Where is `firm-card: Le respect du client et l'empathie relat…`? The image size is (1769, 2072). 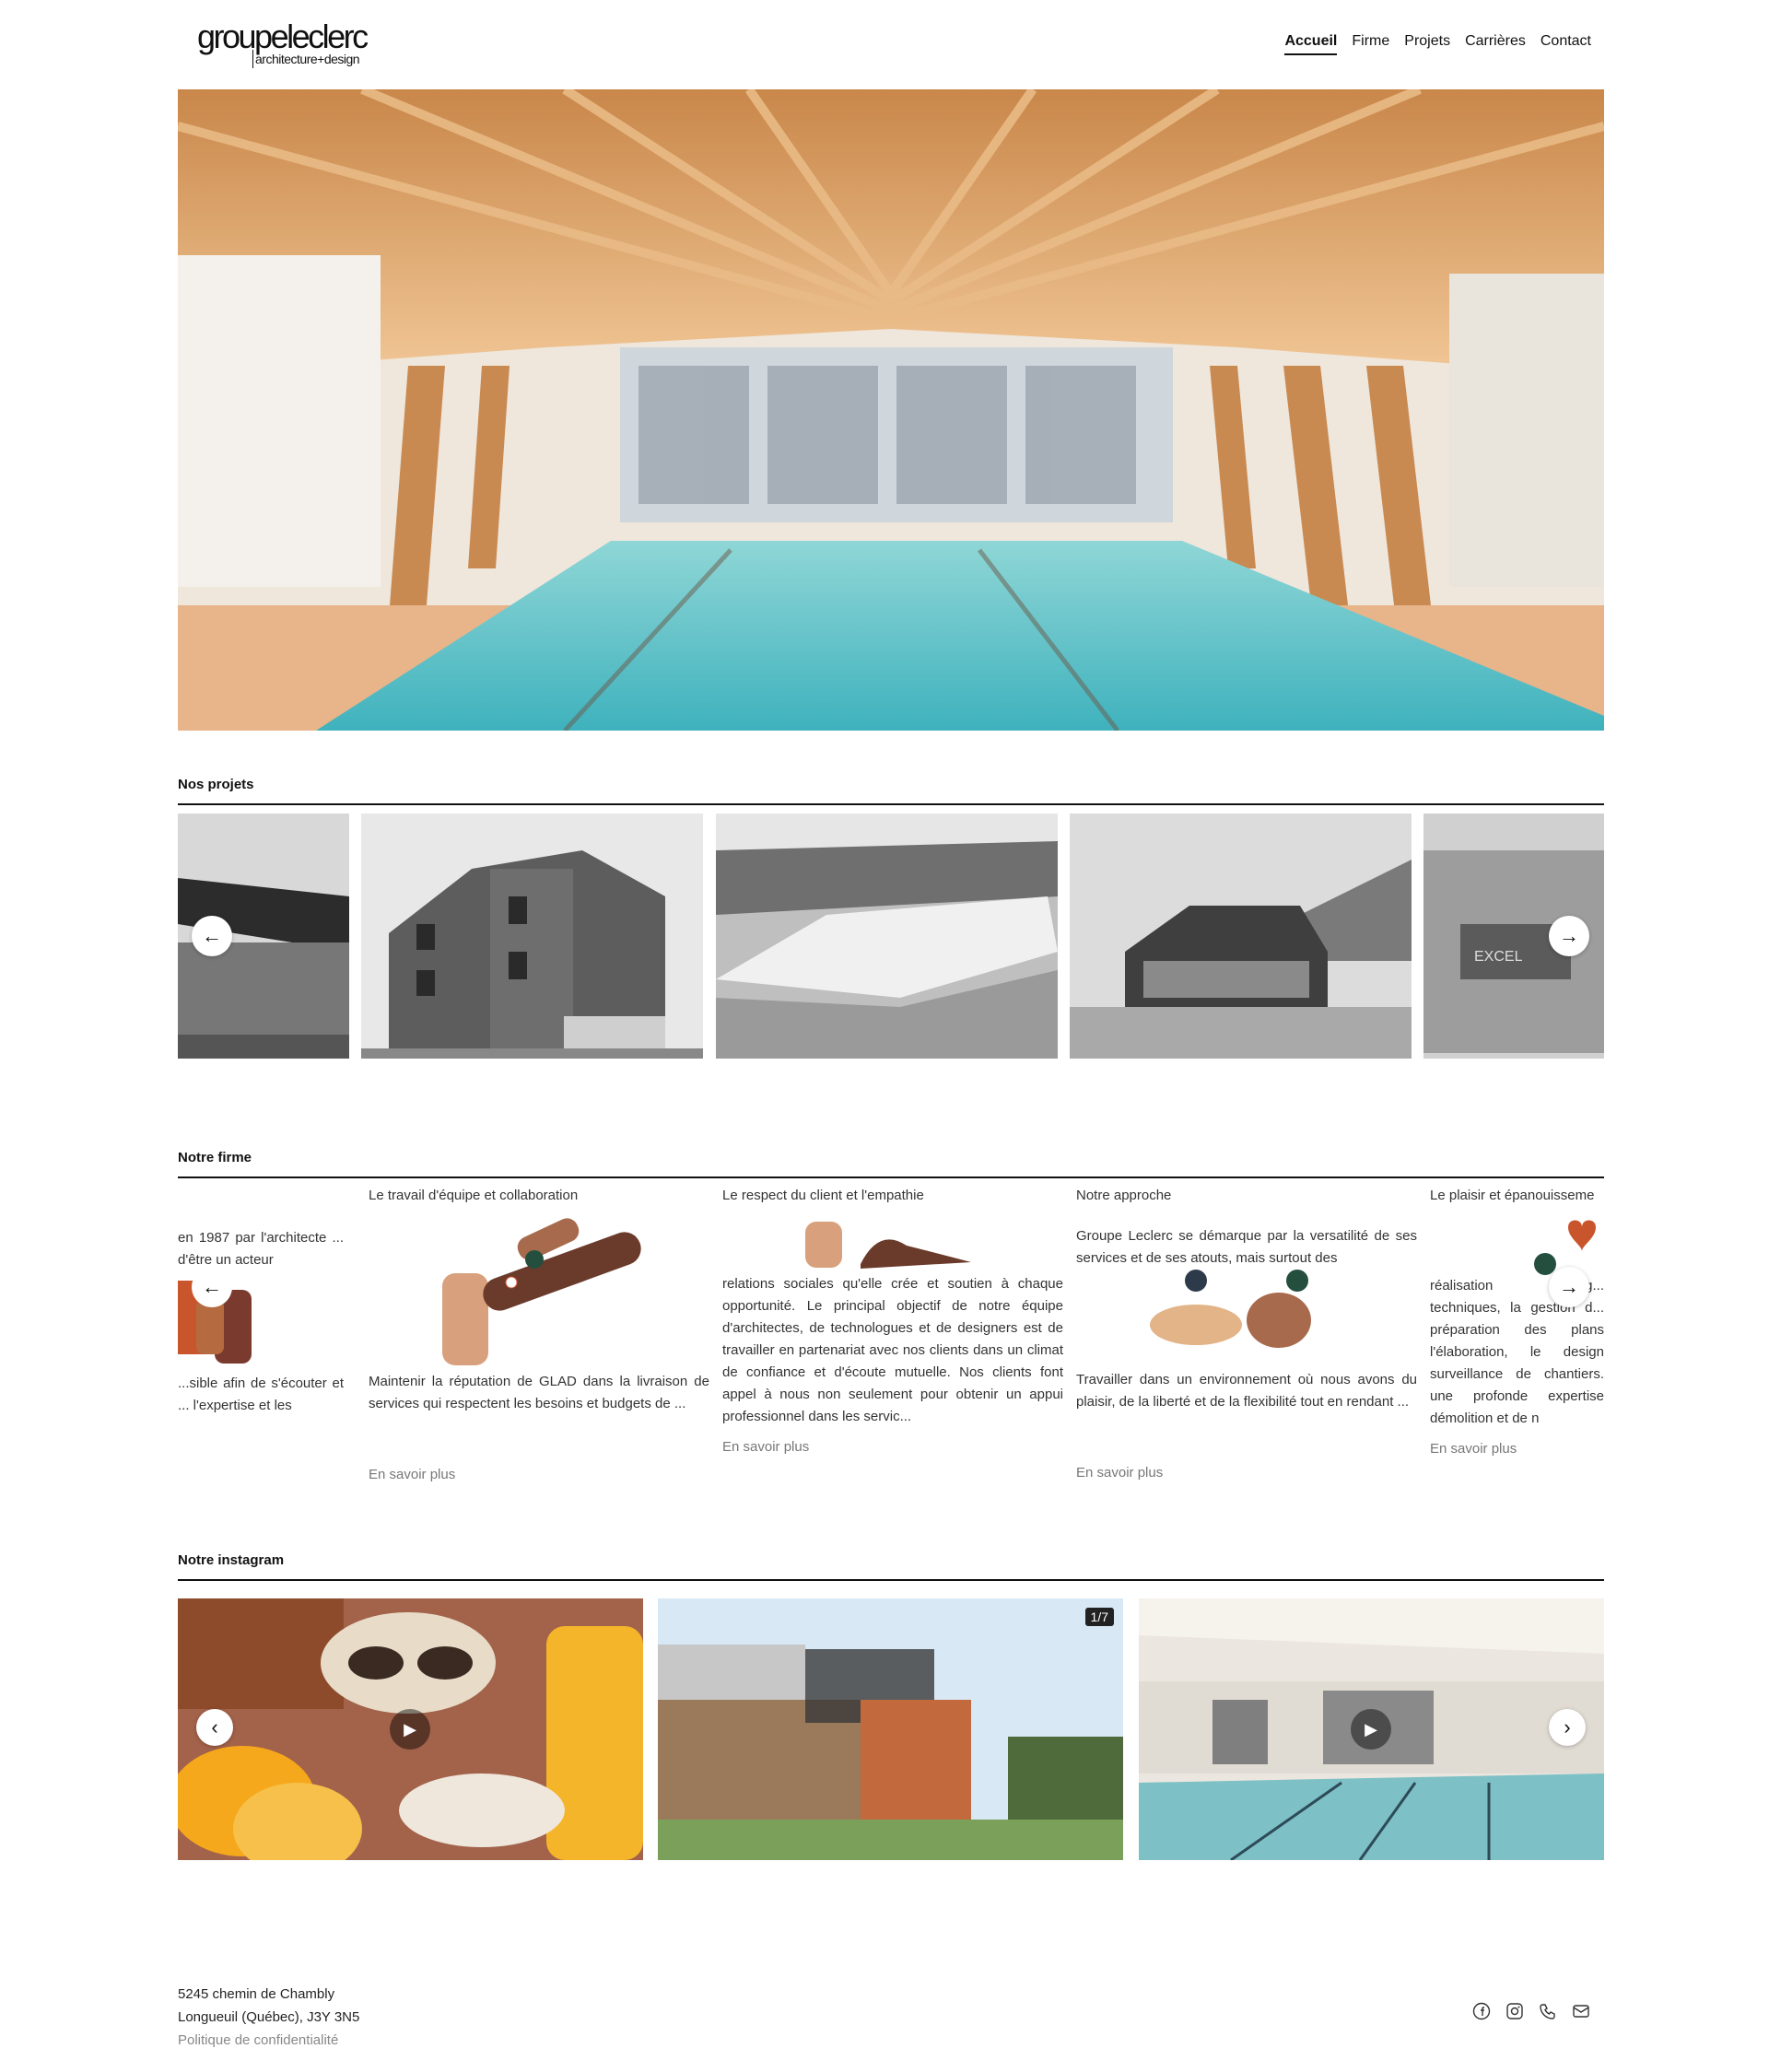 firm-card: Le respect du client et l'empathie relat… is located at coordinates (892, 1321).